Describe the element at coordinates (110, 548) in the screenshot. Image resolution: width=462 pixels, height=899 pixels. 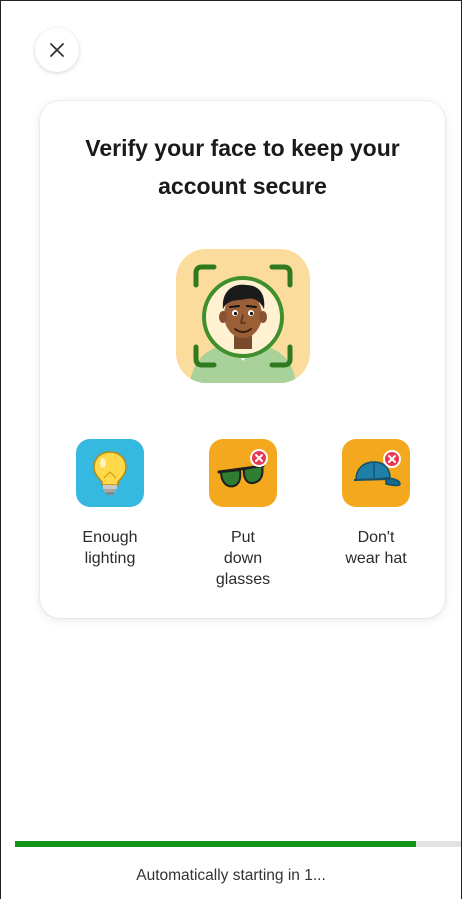
I see `tip-label: Enough lighting` at that location.